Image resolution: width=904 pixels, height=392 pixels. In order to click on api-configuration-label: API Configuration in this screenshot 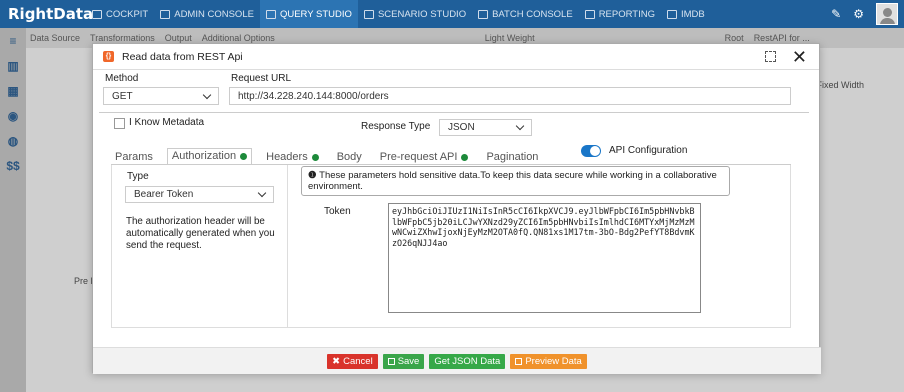, I will do `click(648, 150)`.